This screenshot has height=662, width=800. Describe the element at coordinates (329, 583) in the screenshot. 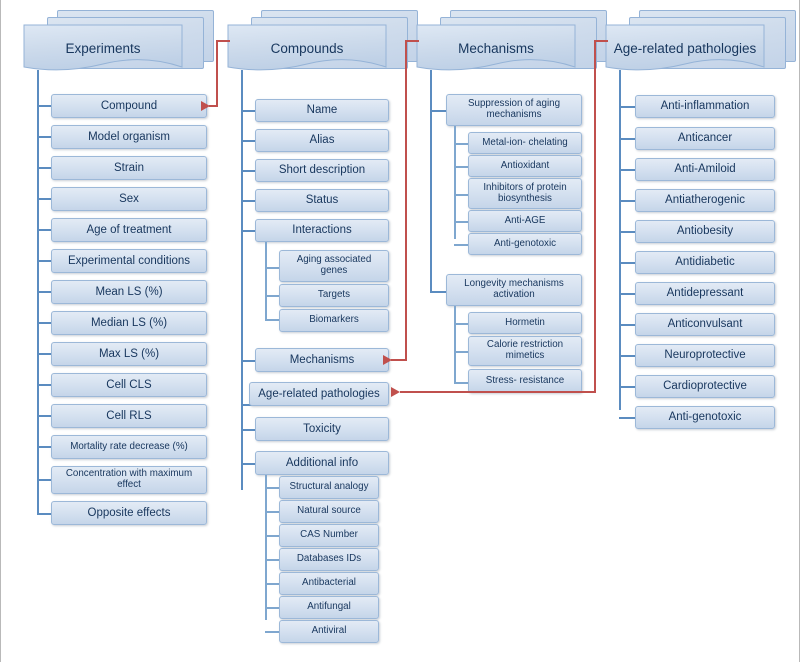

I see `compounds-sub-antibacterial: Antibacterial` at that location.